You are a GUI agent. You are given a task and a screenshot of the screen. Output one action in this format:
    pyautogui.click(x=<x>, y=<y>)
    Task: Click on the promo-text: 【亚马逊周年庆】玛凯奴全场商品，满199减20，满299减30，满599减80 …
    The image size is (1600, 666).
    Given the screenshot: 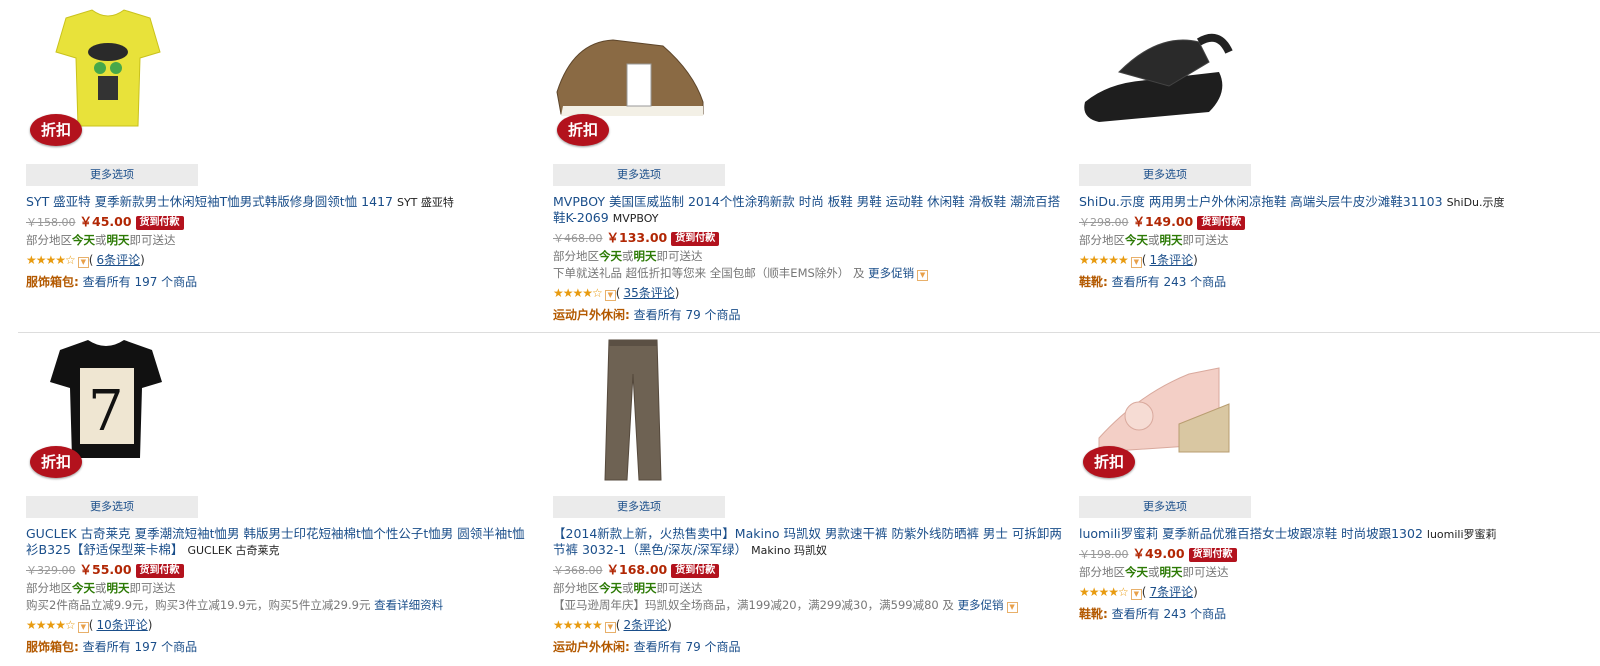 What is the action you would take?
    pyautogui.click(x=753, y=605)
    